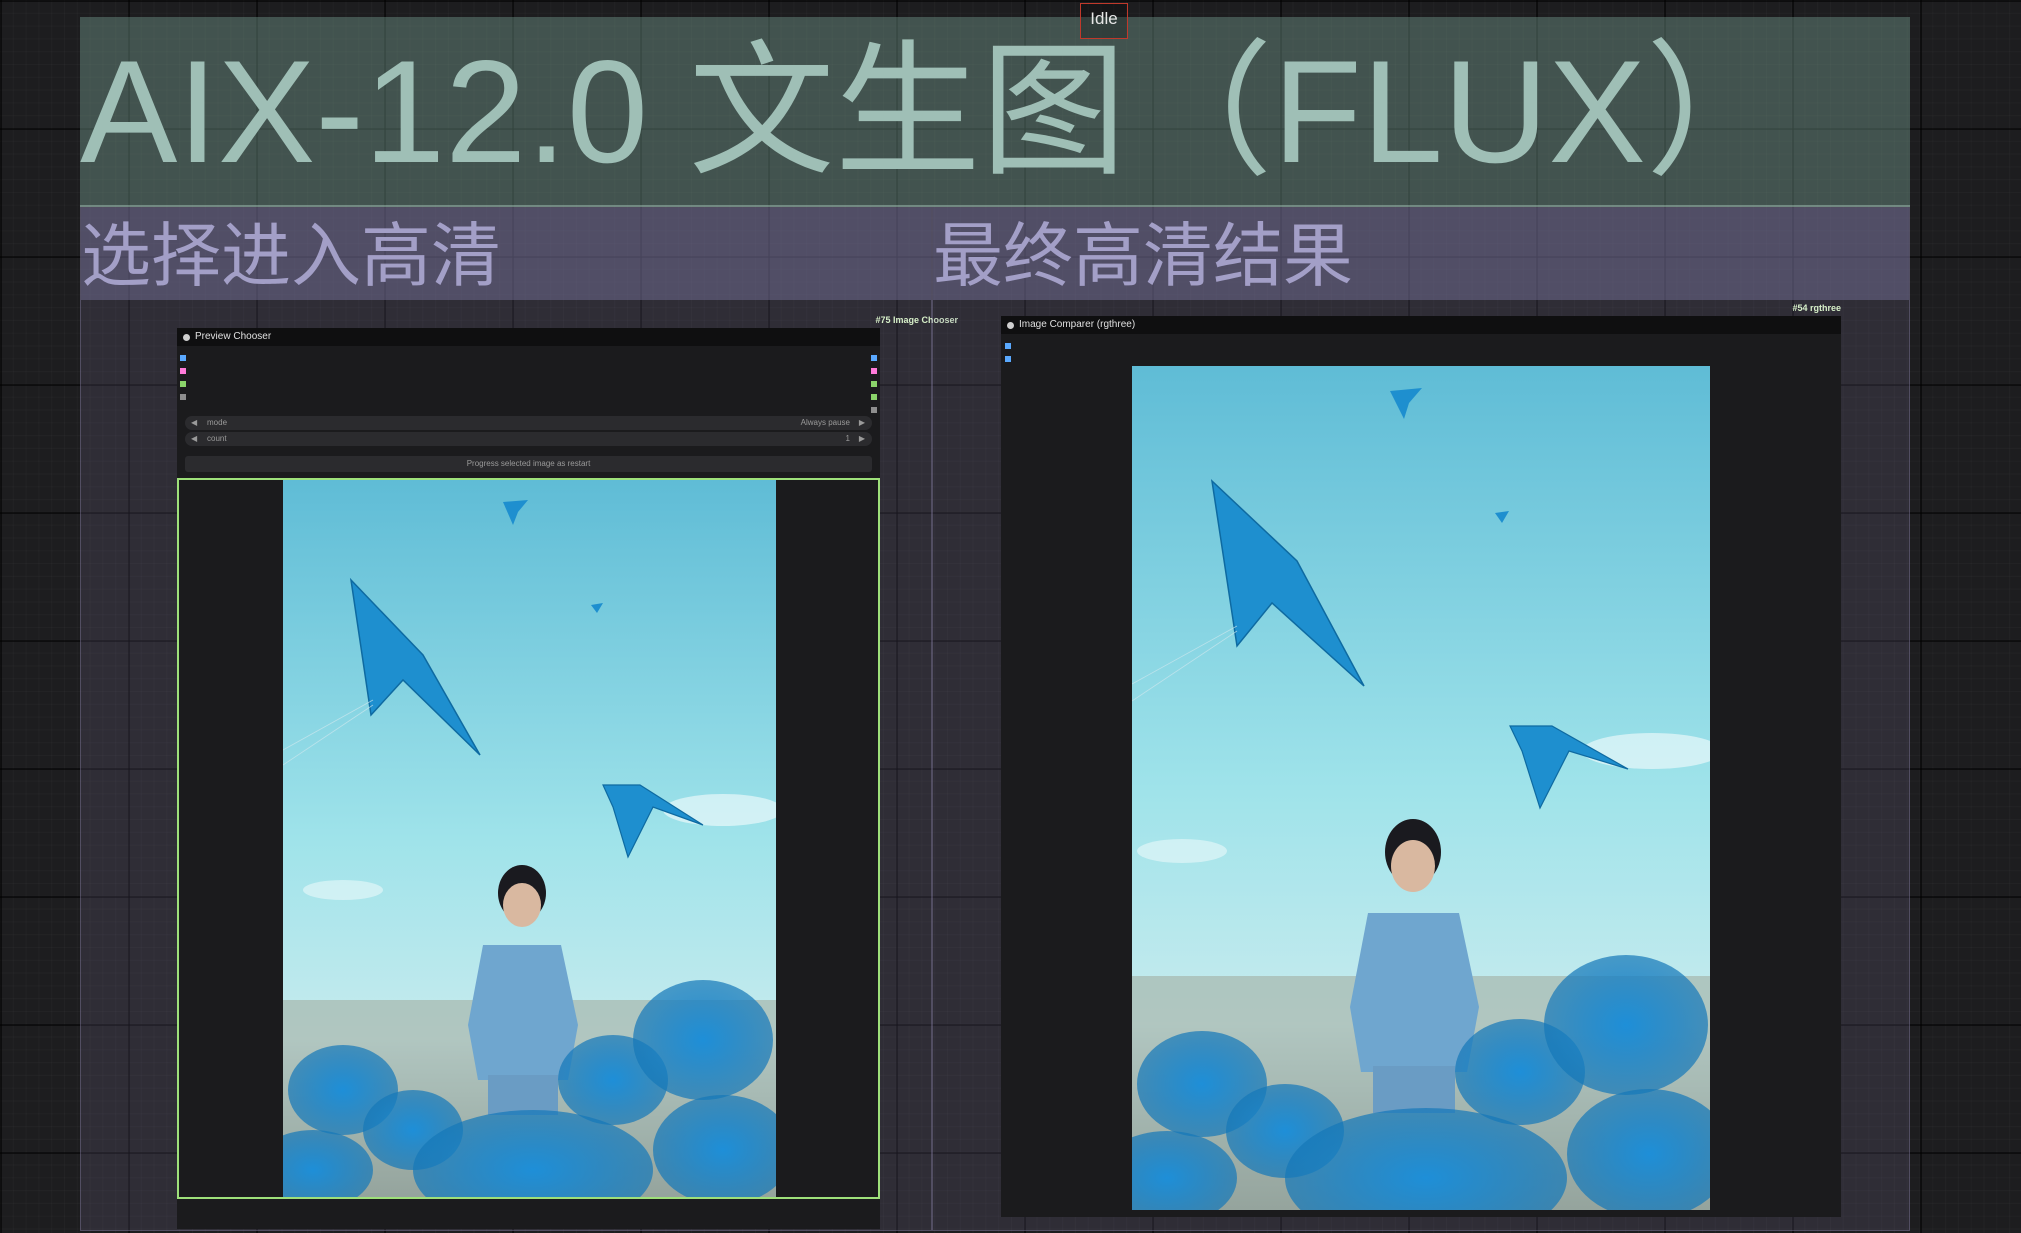  What do you see at coordinates (528, 439) in the screenshot?
I see `count-widget: ◀ count 1 ▶` at bounding box center [528, 439].